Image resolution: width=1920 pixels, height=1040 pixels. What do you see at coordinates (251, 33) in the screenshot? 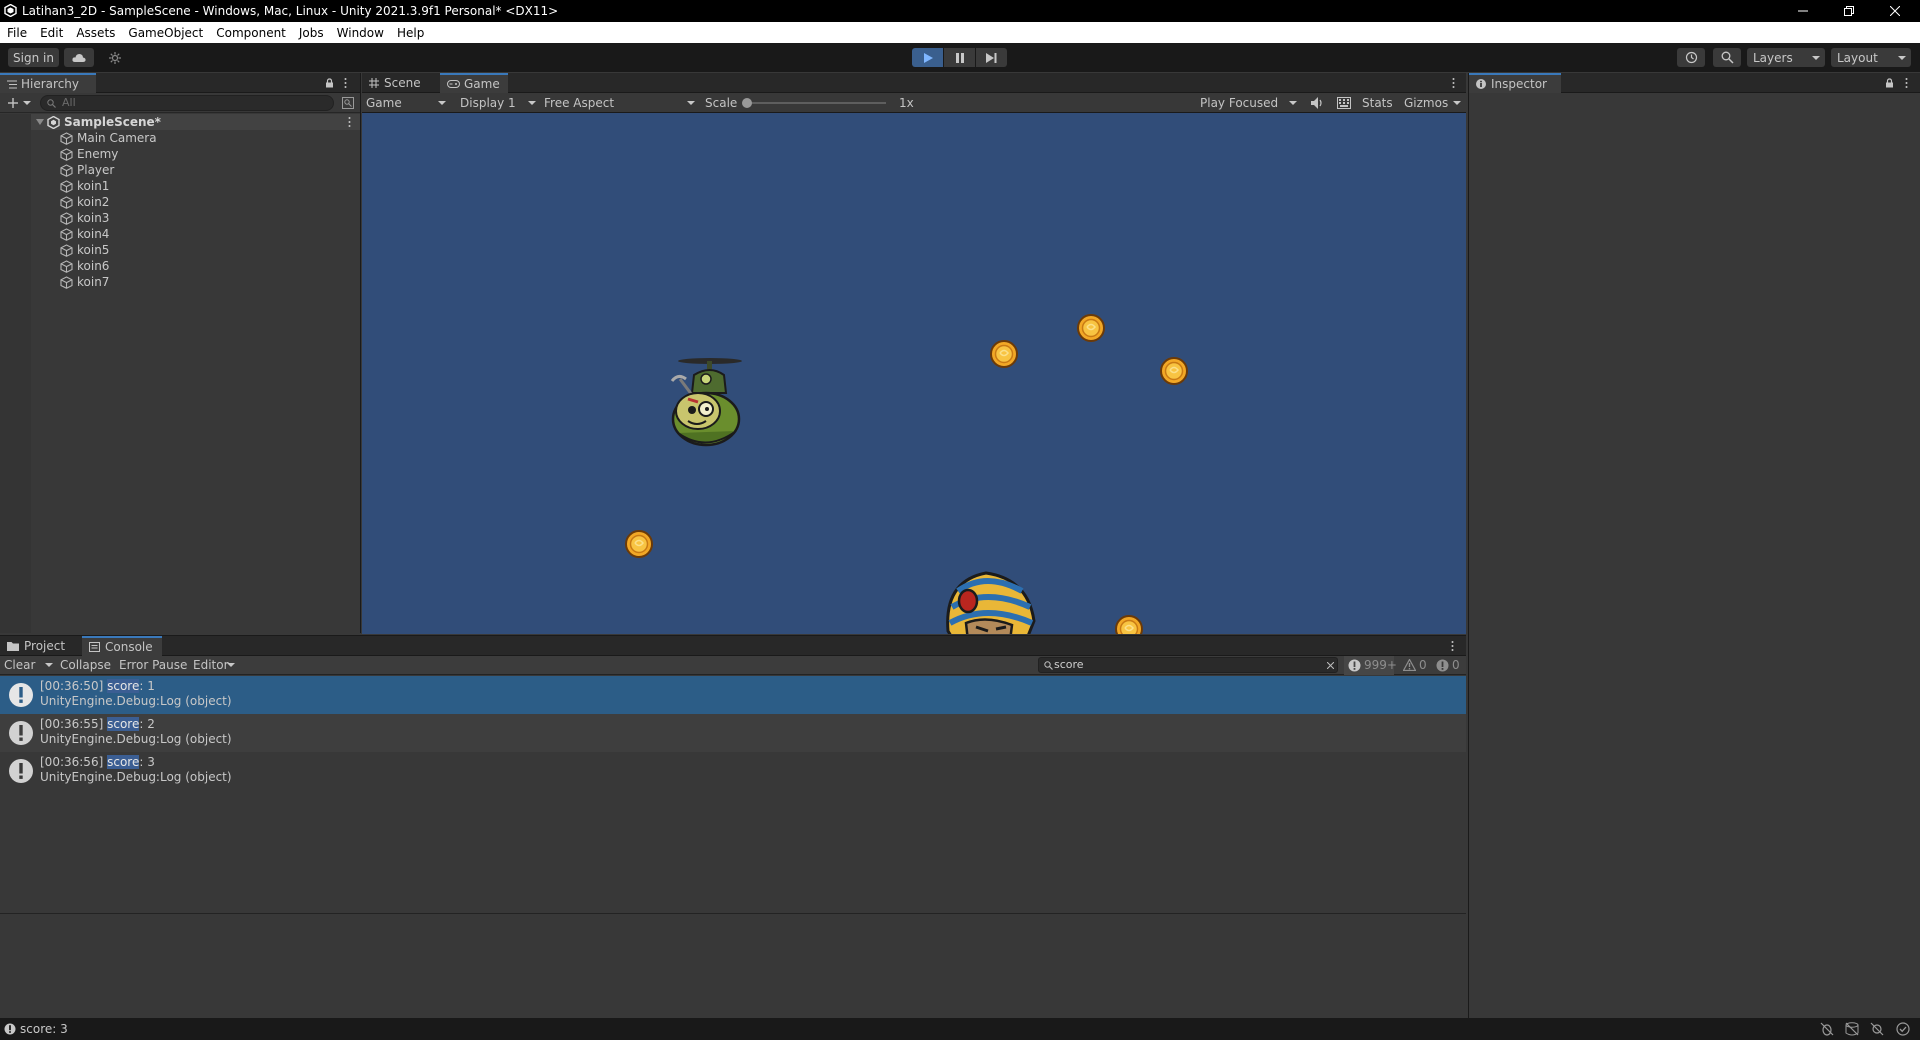
I see `menu-component: Component` at bounding box center [251, 33].